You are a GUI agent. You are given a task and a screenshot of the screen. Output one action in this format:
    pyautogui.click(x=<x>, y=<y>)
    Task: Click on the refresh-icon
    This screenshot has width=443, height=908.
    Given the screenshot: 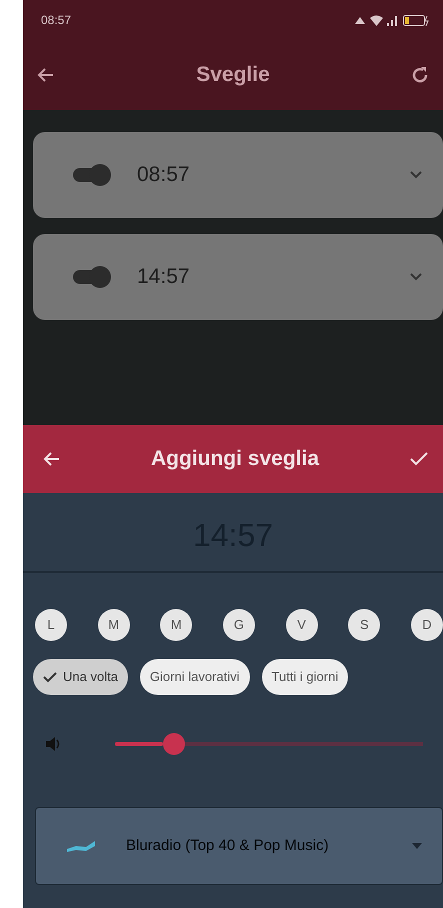 What is the action you would take?
    pyautogui.click(x=419, y=75)
    